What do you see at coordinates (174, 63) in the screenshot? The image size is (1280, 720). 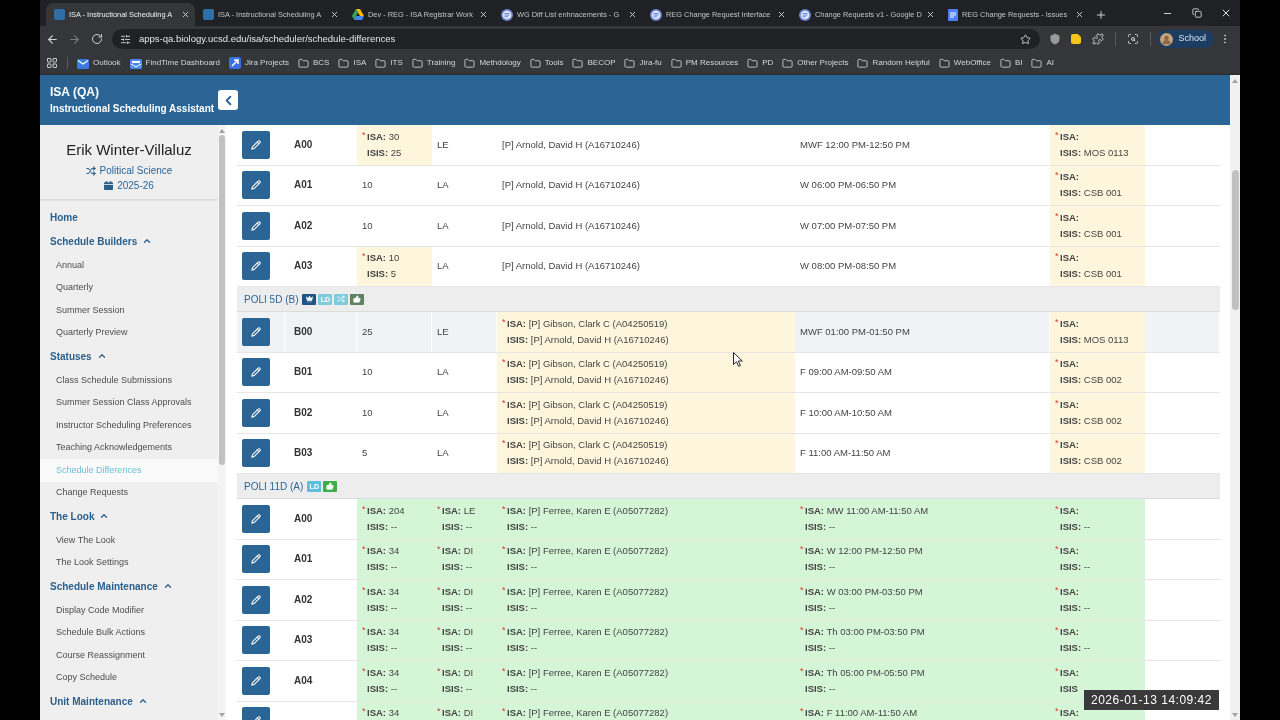 I see `bookmark-link: FindTime Dashboard` at bounding box center [174, 63].